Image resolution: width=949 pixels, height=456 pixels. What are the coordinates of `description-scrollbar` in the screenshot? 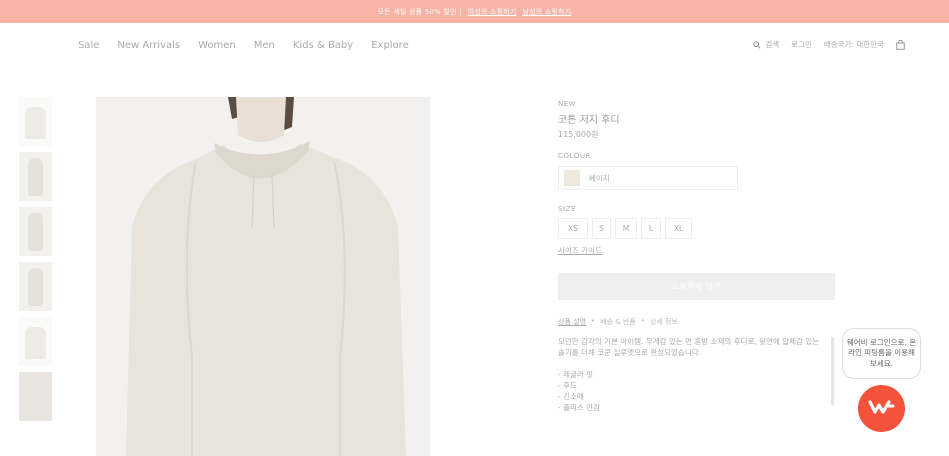 It's located at (832, 371).